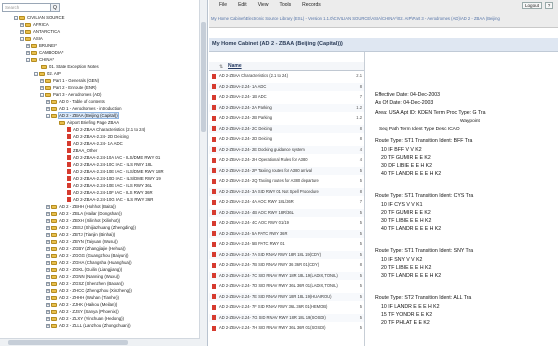 The height and width of the screenshot is (346, 558). What do you see at coordinates (82, 297) in the screenshot?
I see `tree-folder-item: + AD 2 - ZHHH (Wuhan (Tianhe))` at bounding box center [82, 297].